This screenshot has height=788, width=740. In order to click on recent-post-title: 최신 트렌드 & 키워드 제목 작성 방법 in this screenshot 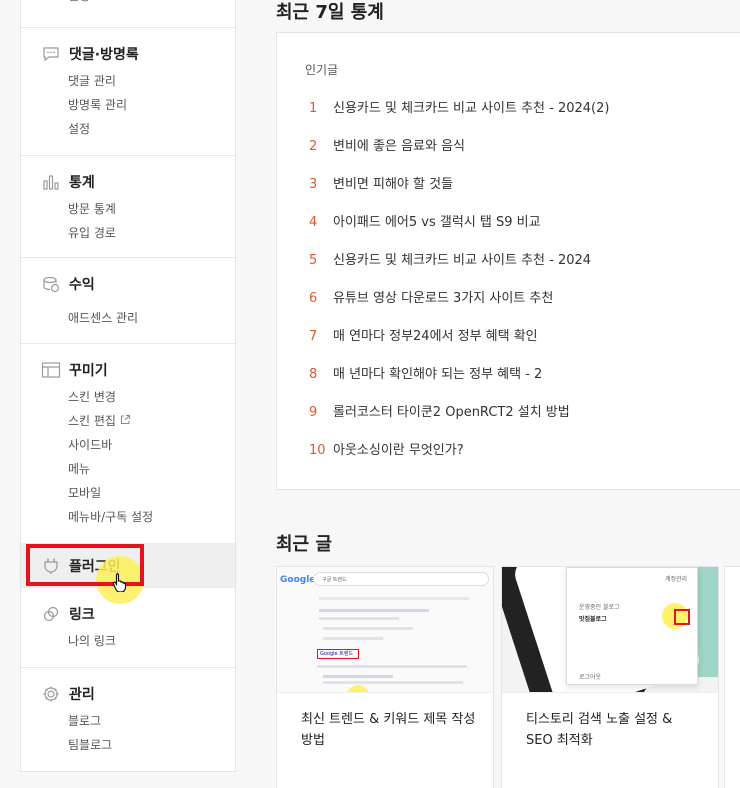, I will do `click(388, 730)`.